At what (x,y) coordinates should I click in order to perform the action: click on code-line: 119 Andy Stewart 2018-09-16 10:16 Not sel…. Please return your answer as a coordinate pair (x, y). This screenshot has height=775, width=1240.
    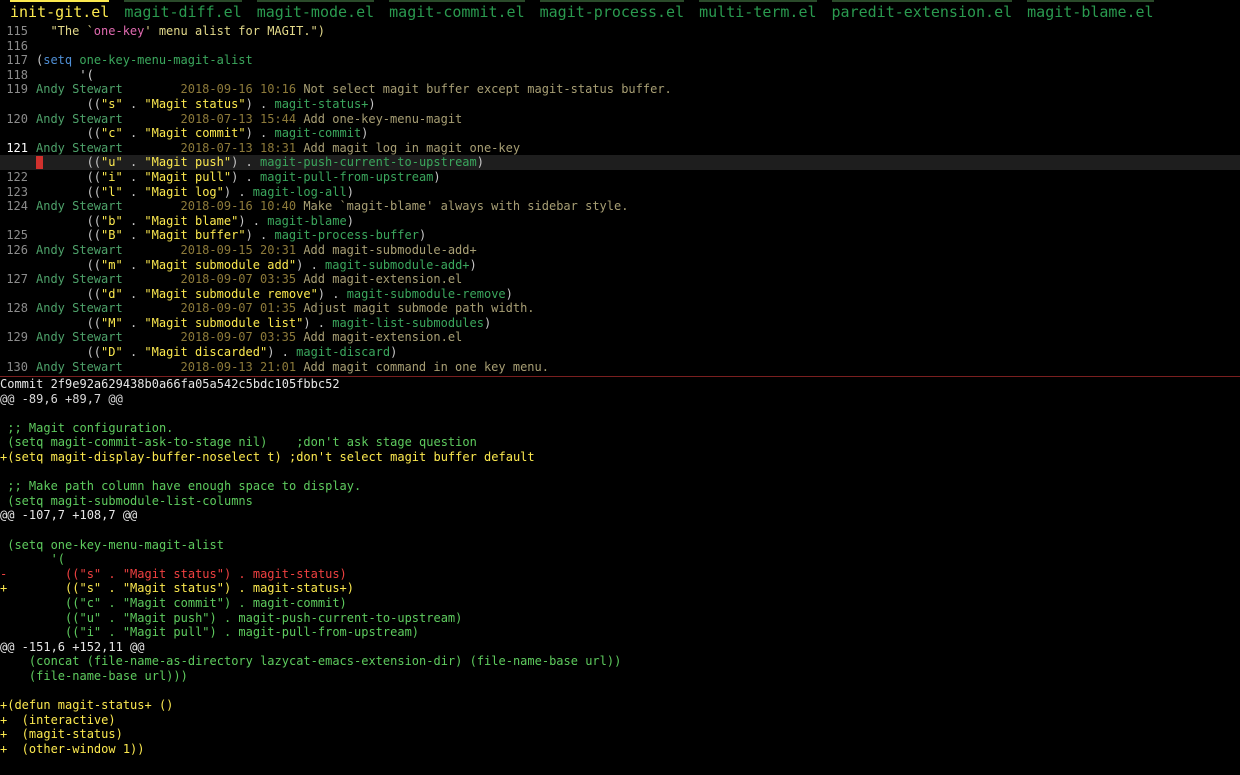
    Looking at the image, I should click on (620, 89).